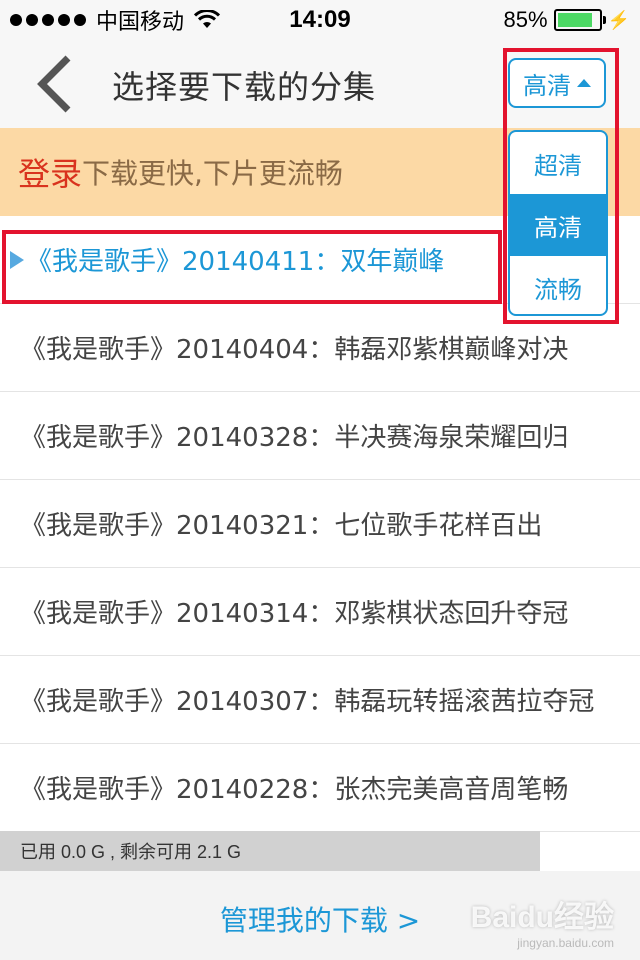 The image size is (640, 960). I want to click on battery-icon, so click(579, 20).